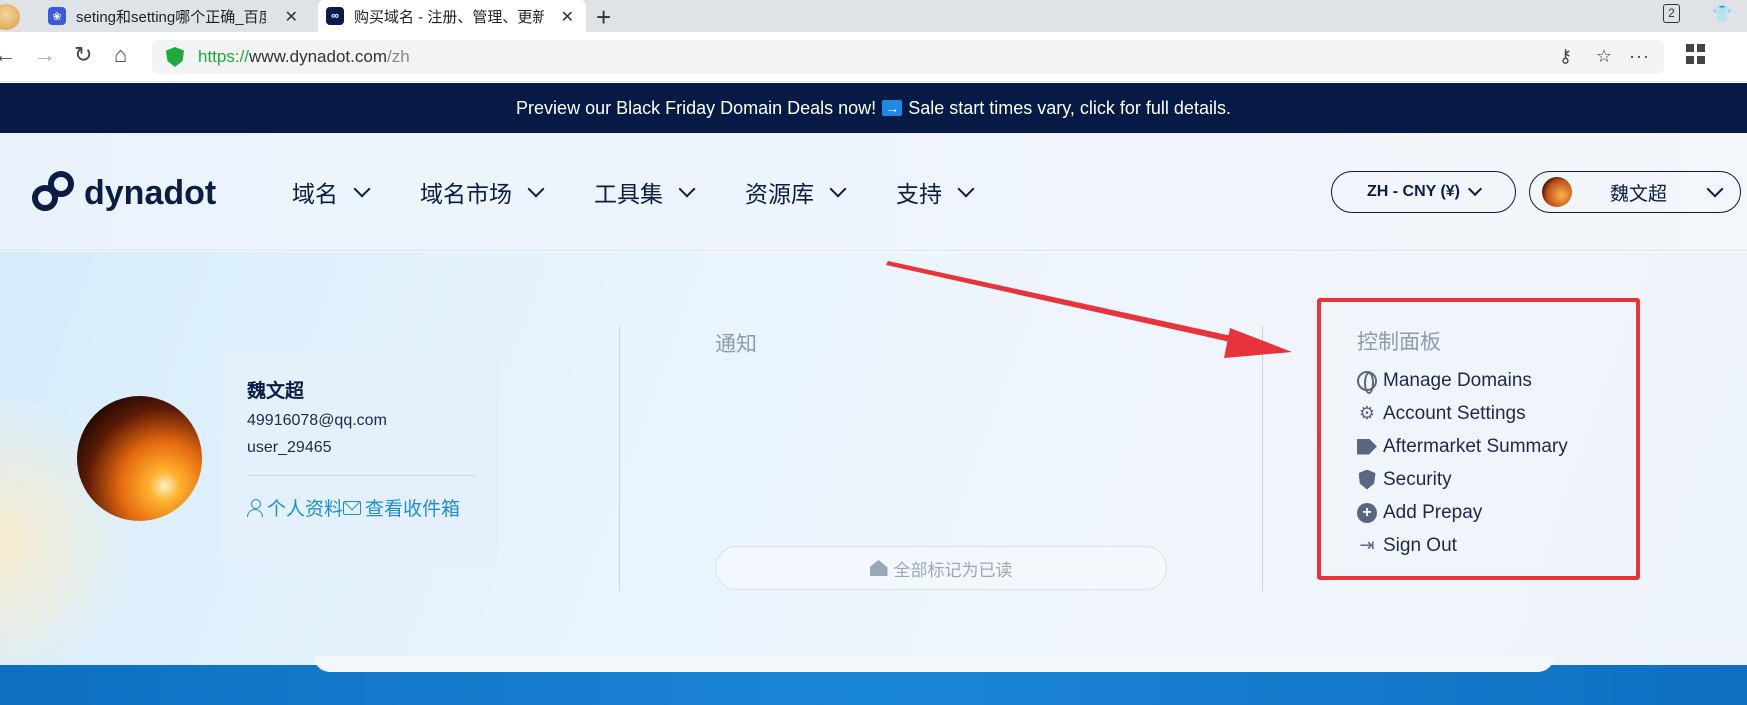 The height and width of the screenshot is (705, 1747). I want to click on profile-link: 个人资料, so click(295, 507).